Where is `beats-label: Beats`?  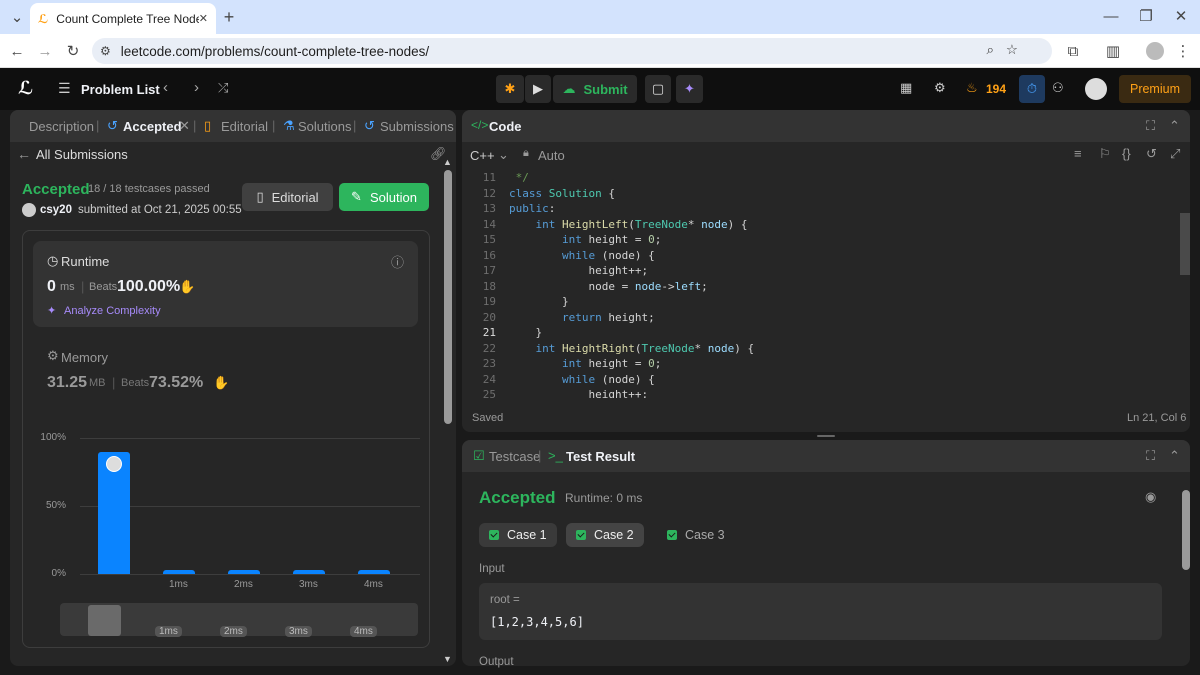 beats-label: Beats is located at coordinates (103, 287).